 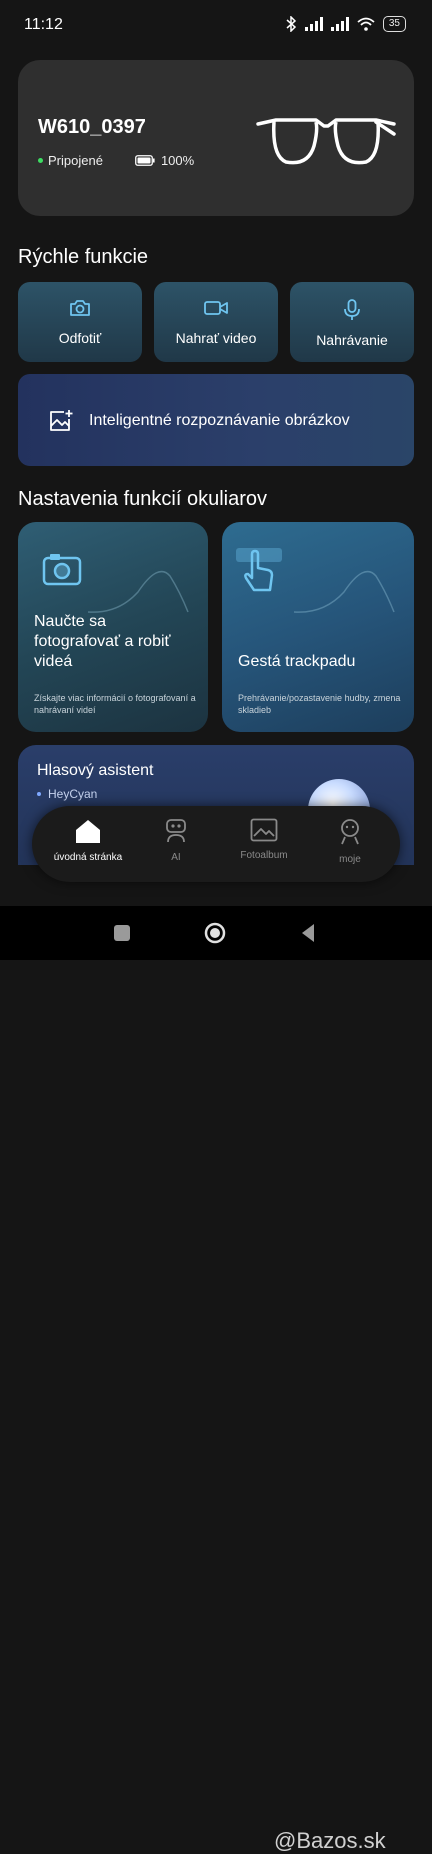 What do you see at coordinates (215, 933) in the screenshot?
I see `home-button-icon` at bounding box center [215, 933].